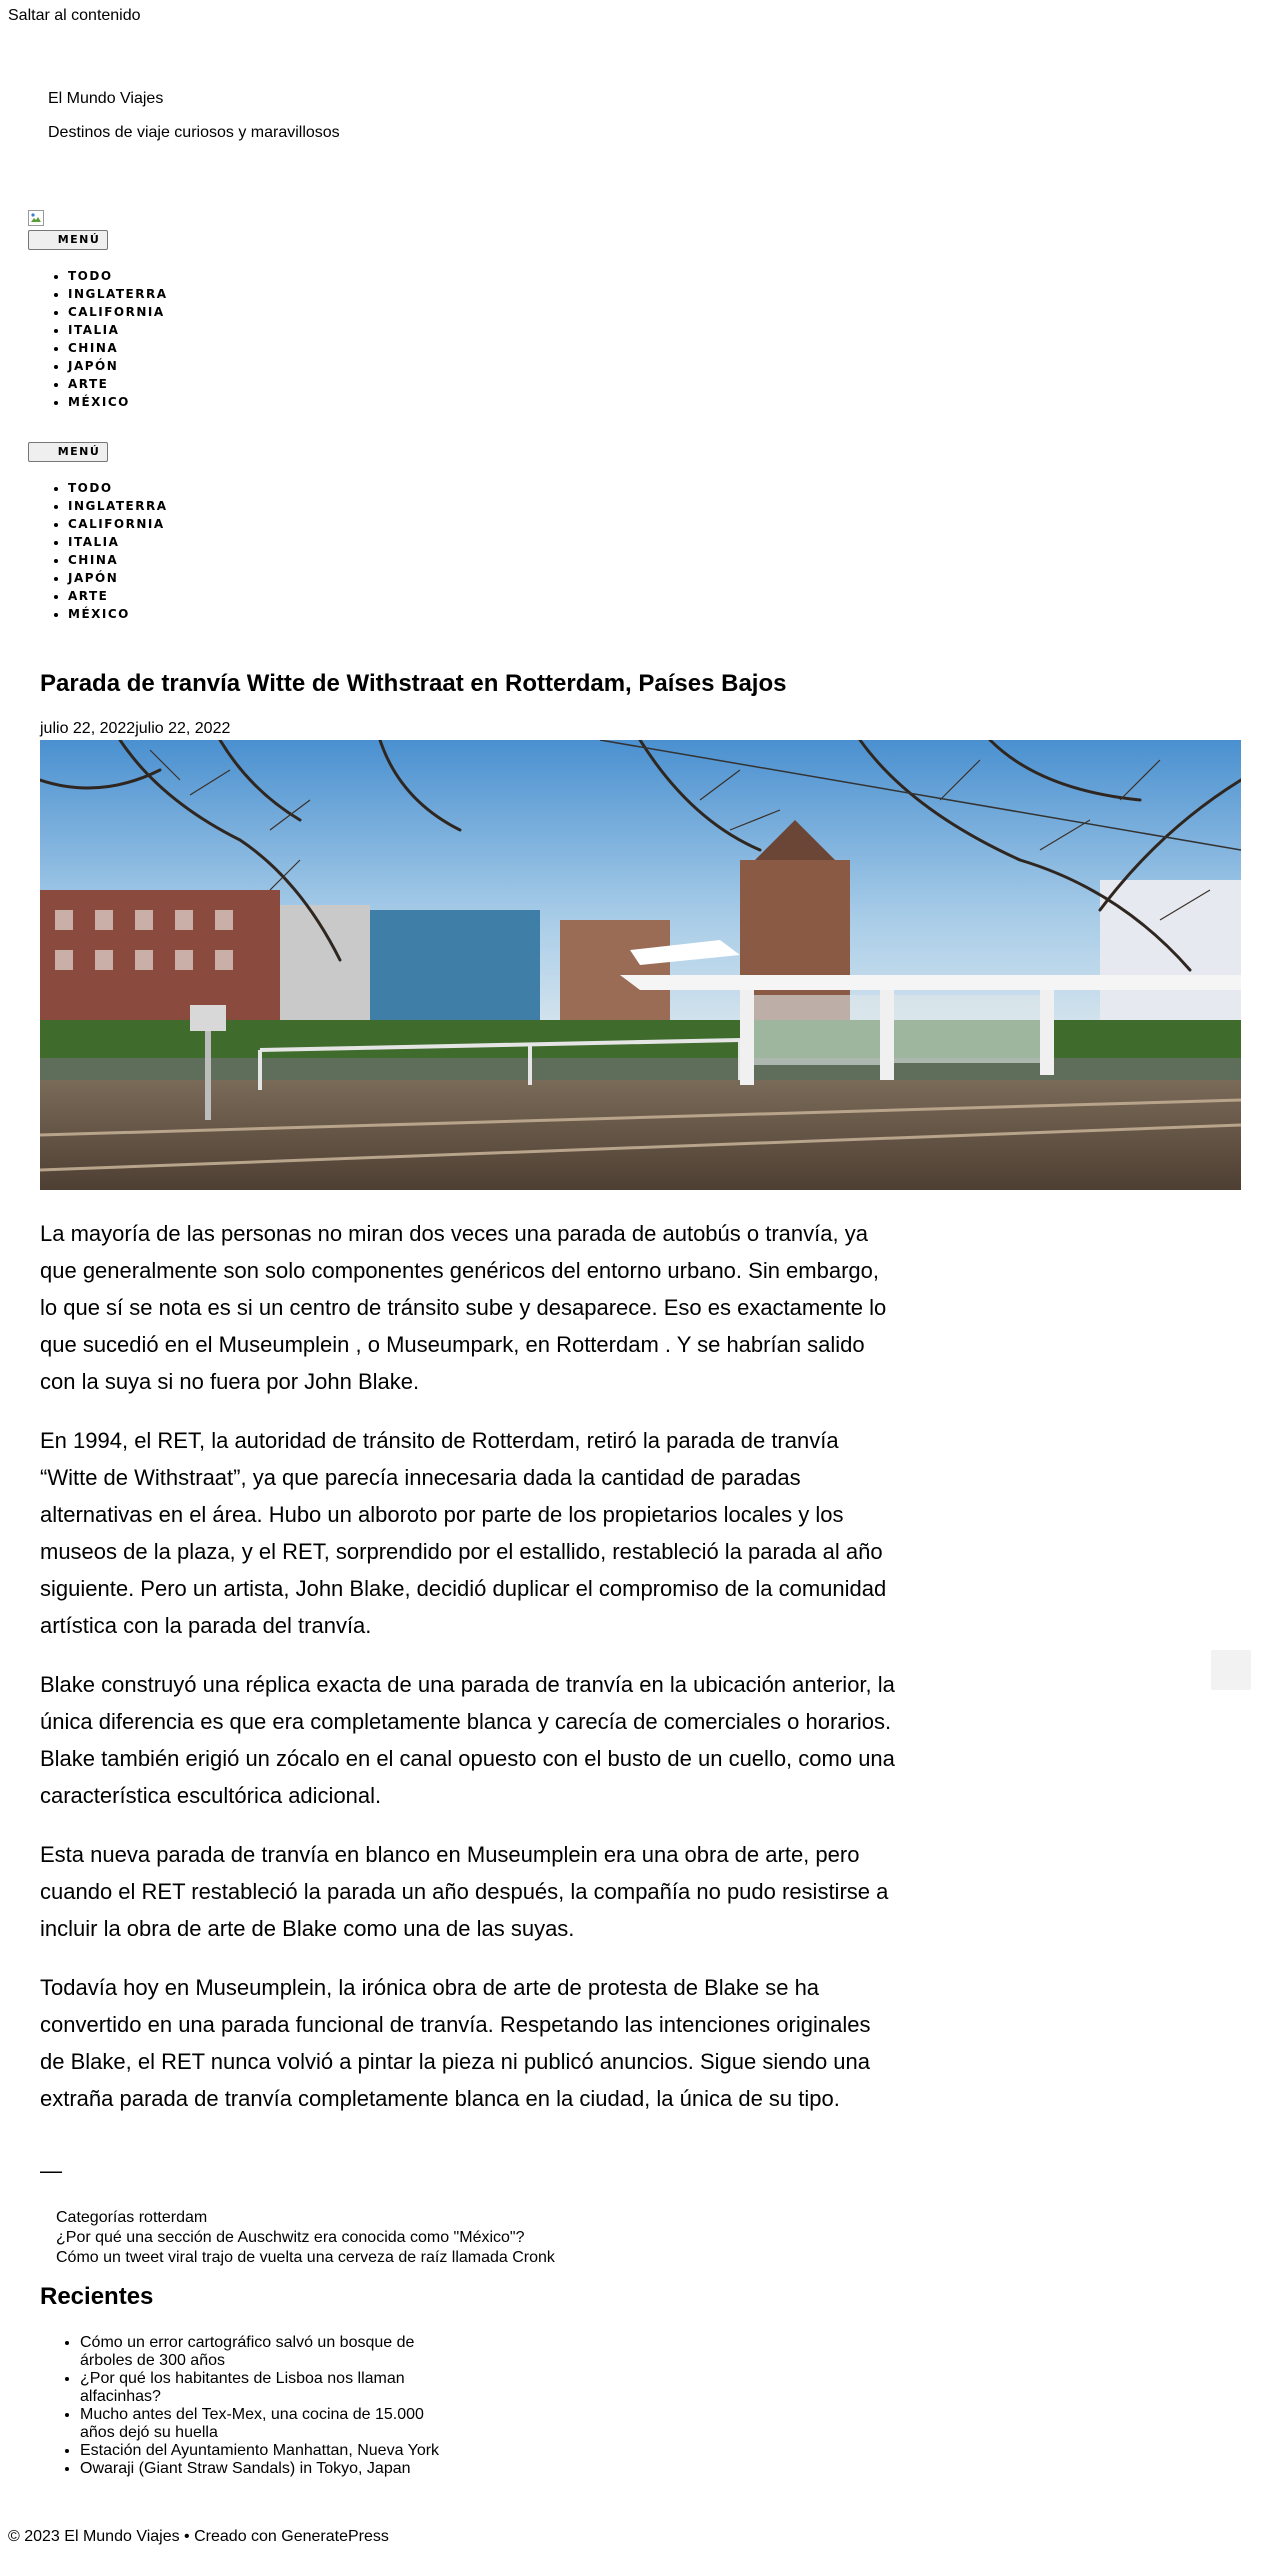 Image resolution: width=1280 pixels, height=2555 pixels. Describe the element at coordinates (97, 2296) in the screenshot. I see `recent-posts-heading: Recientes` at that location.